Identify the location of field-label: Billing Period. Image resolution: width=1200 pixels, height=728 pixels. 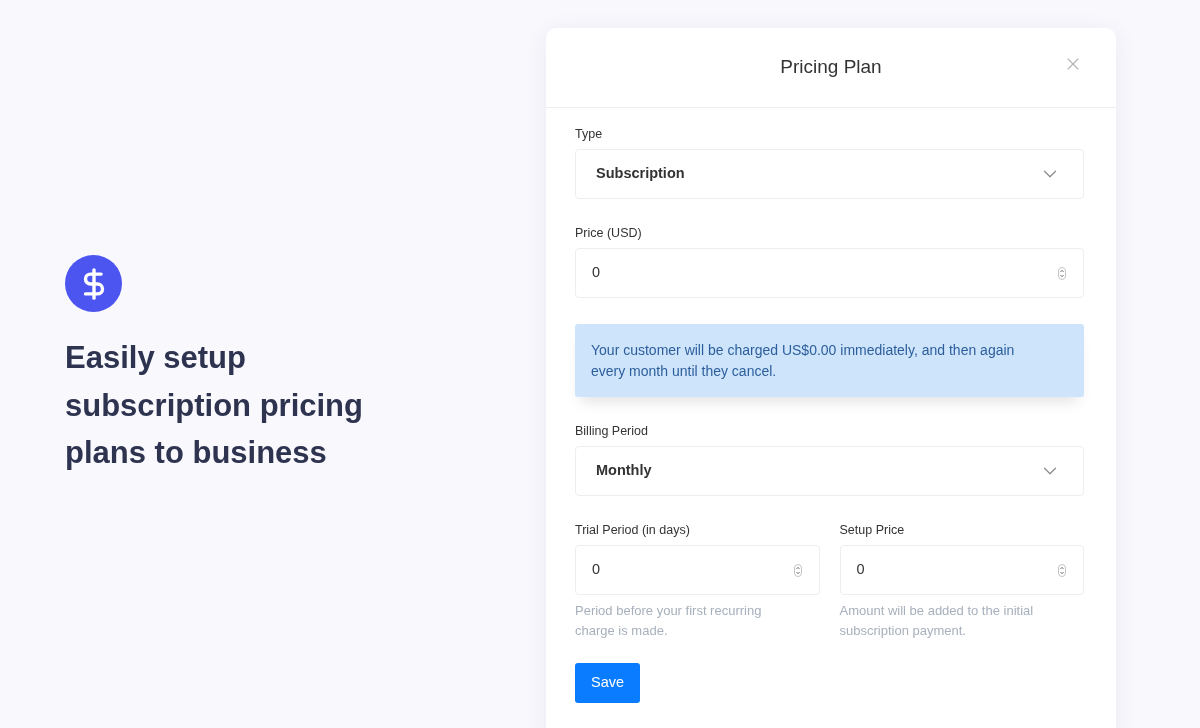
(612, 431).